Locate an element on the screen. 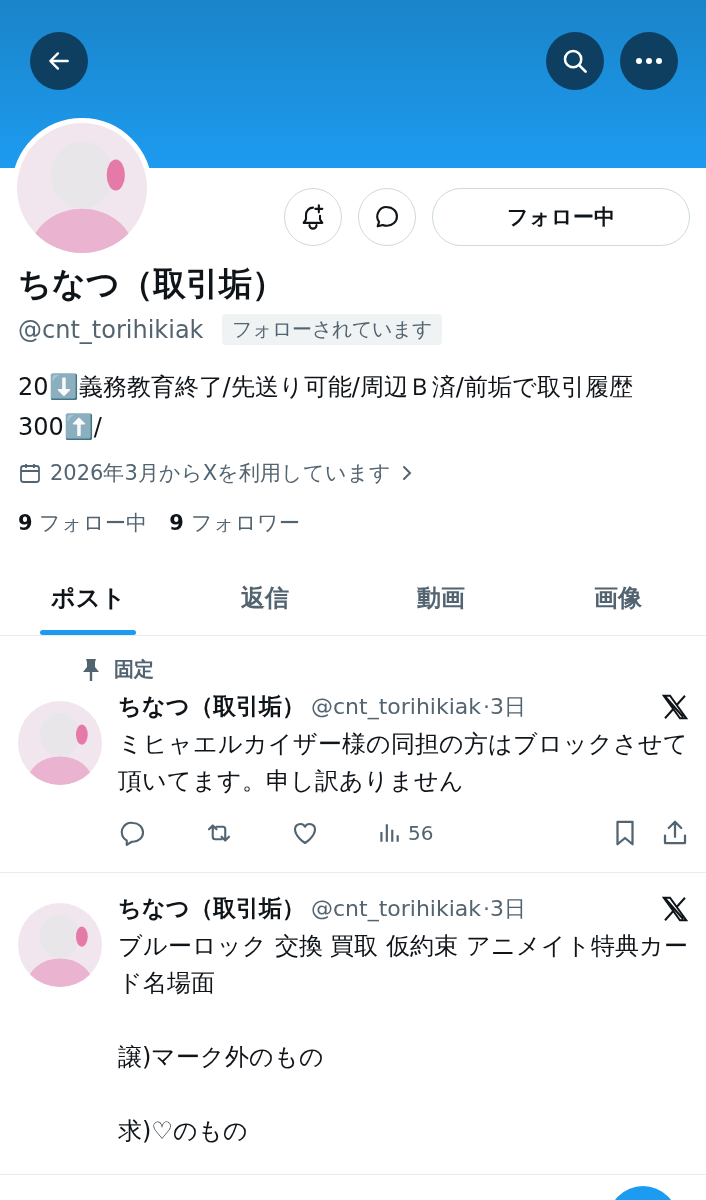 This screenshot has height=1200, width=706. post-text: 求)♡のもの is located at coordinates (183, 1131).